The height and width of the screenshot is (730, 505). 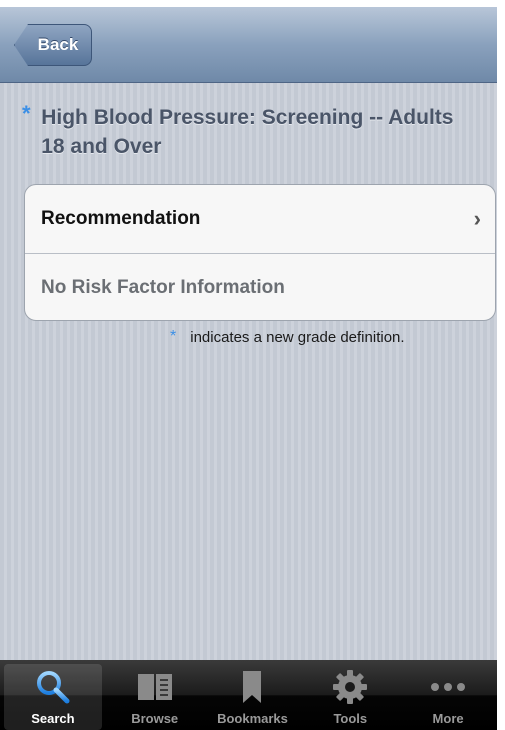 I want to click on table-row-recommendation: Recommendation ›, so click(x=260, y=219).